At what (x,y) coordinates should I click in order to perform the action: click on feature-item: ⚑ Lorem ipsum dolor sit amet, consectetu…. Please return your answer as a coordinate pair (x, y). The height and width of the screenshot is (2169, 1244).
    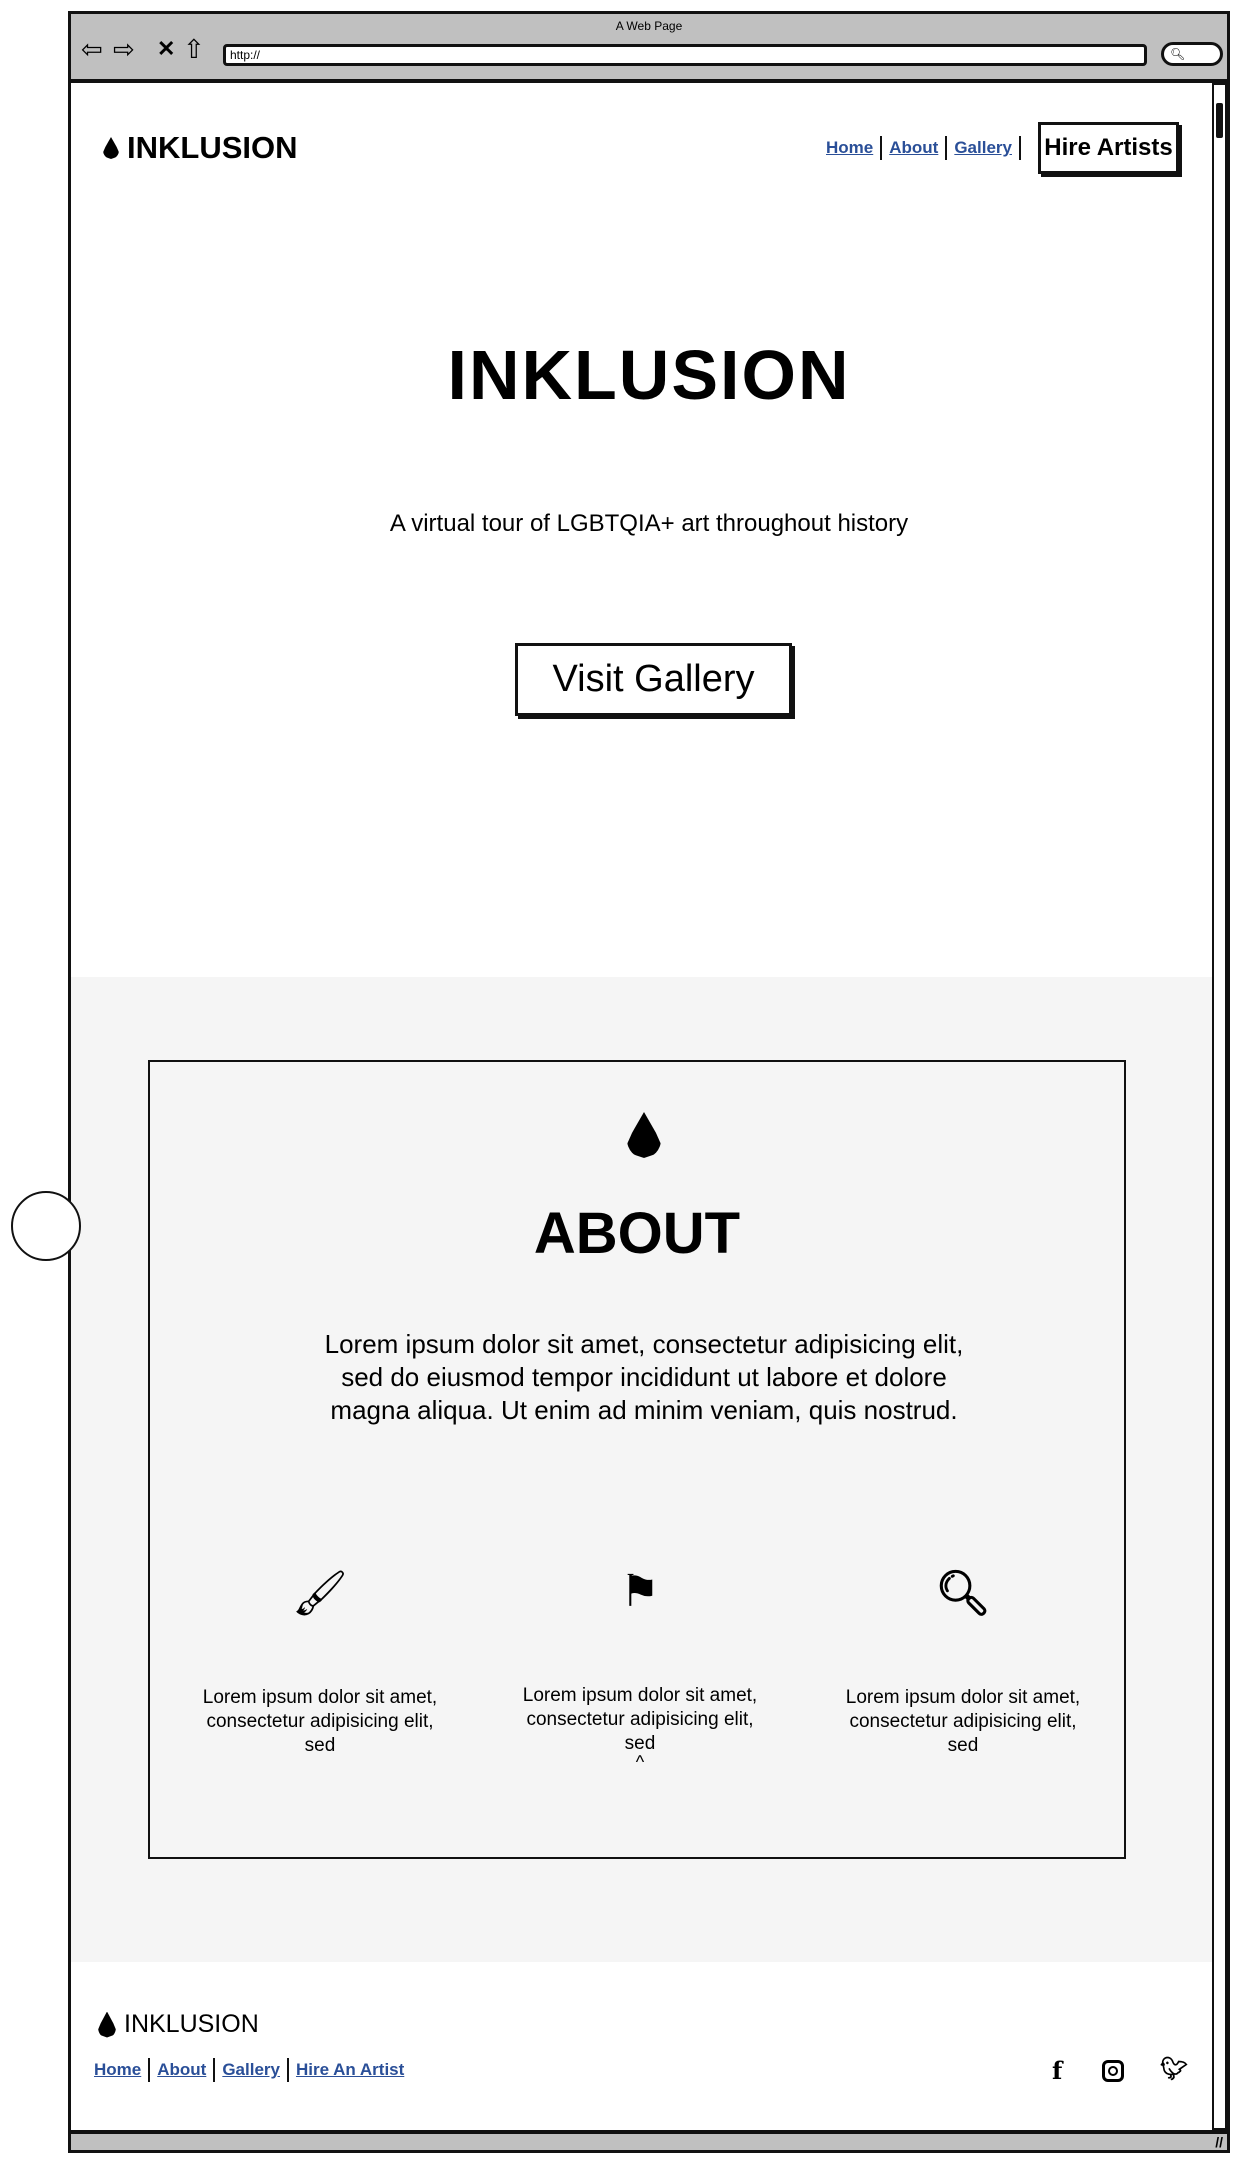
    Looking at the image, I should click on (640, 1669).